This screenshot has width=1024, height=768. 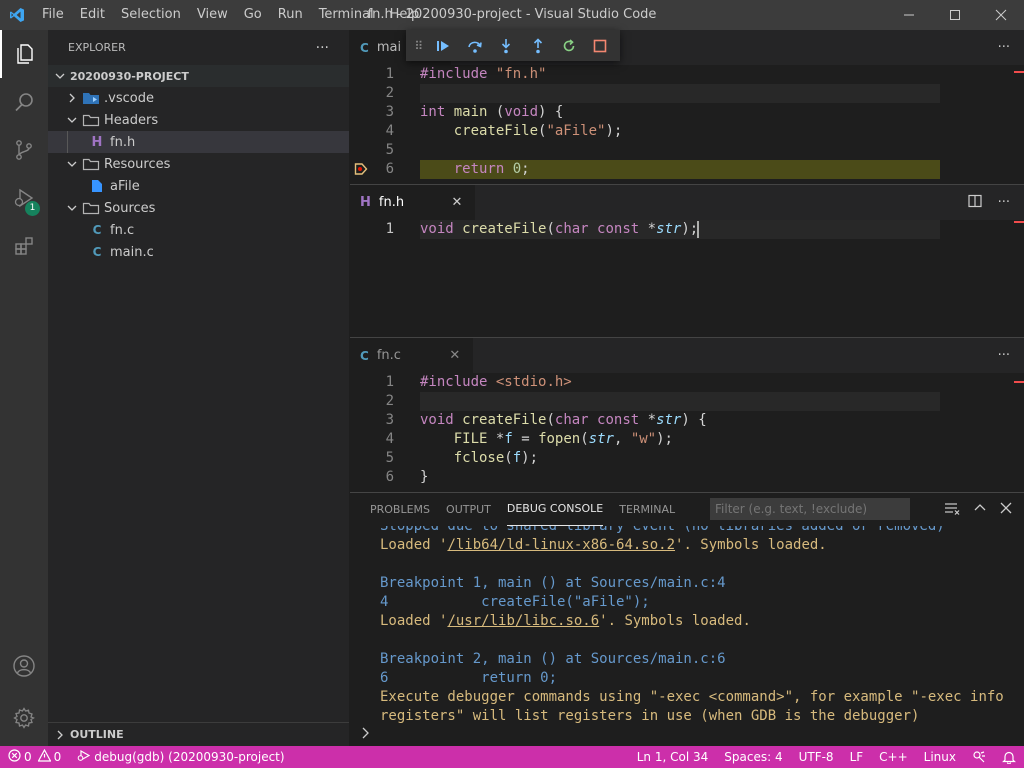 I want to click on menu-file: File, so click(x=53, y=15).